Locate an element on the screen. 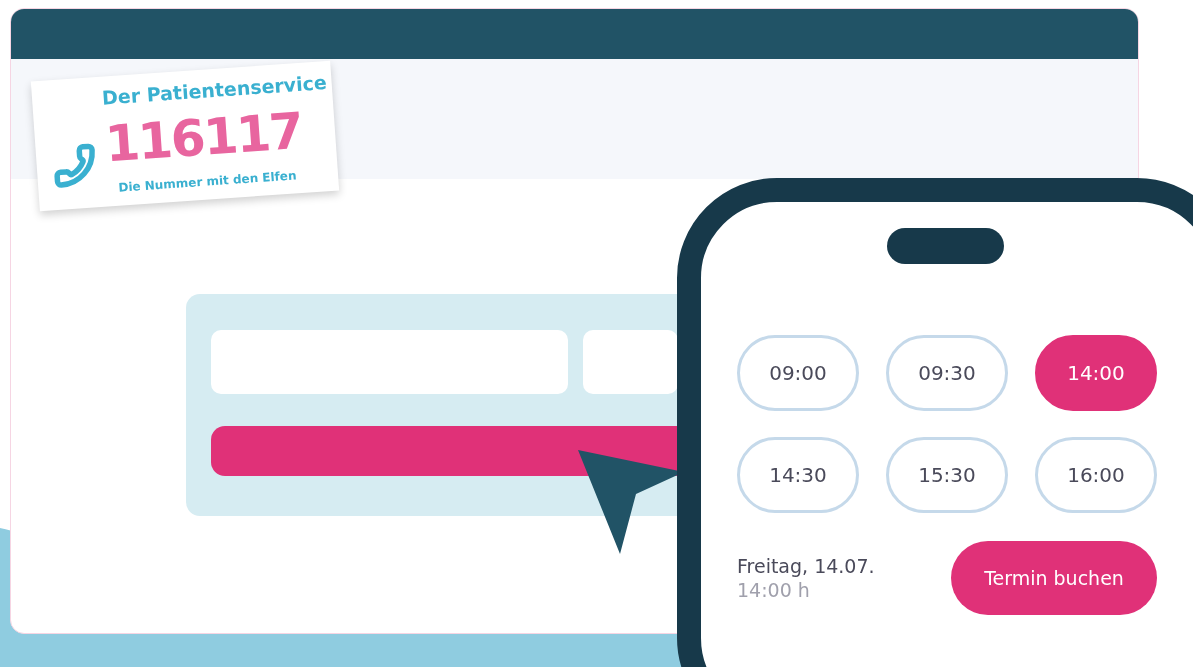  appointment-date: Freitag, 14.07. is located at coordinates (806, 566).